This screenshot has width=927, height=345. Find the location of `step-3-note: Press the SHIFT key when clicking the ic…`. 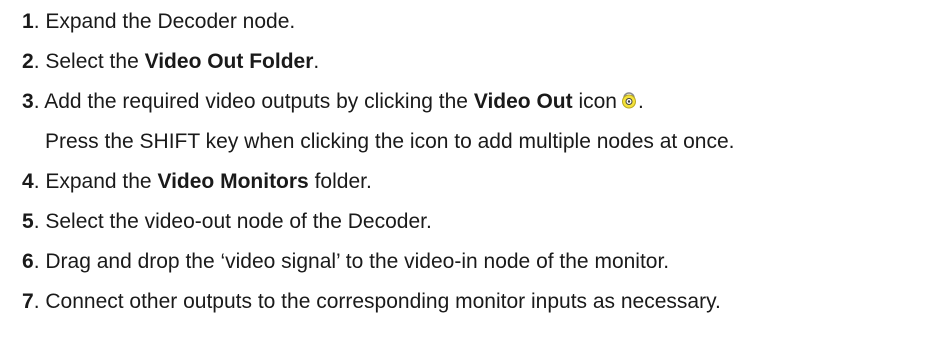

step-3-note: Press the SHIFT key when clicking the ic… is located at coordinates (389, 142).